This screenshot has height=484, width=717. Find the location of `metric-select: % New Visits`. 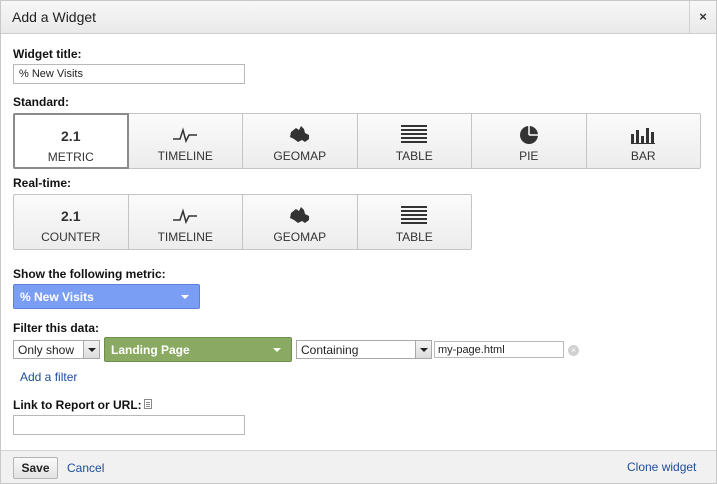

metric-select: % New Visits is located at coordinates (106, 296).